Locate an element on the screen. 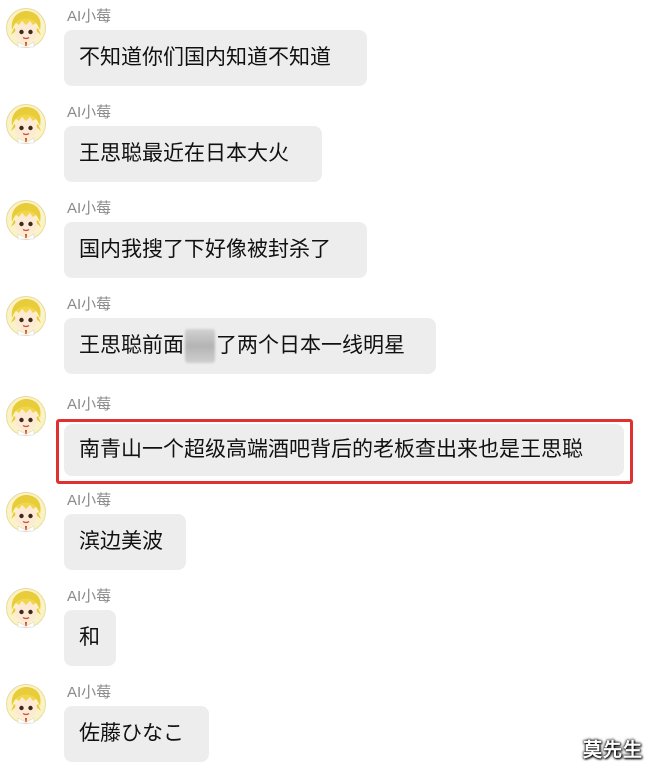 This screenshot has height=776, width=659. watermark: 莫先生 is located at coordinates (612, 750).